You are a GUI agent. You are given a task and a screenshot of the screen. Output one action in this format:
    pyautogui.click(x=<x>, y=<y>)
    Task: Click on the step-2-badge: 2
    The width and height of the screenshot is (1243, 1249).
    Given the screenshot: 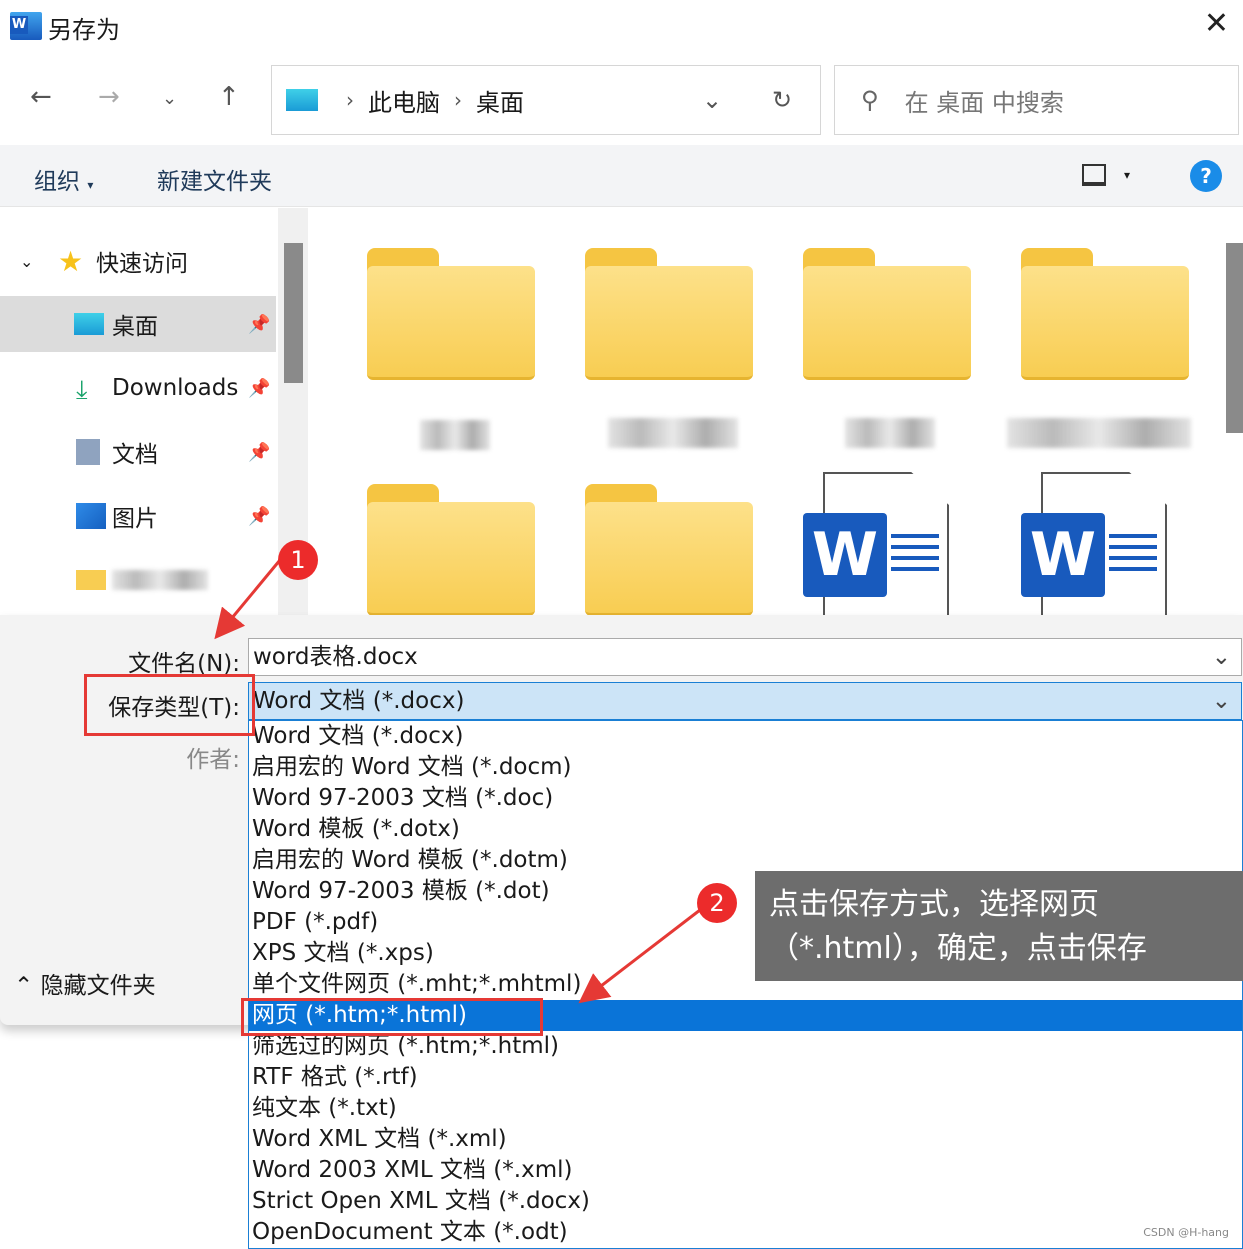 What is the action you would take?
    pyautogui.click(x=717, y=903)
    